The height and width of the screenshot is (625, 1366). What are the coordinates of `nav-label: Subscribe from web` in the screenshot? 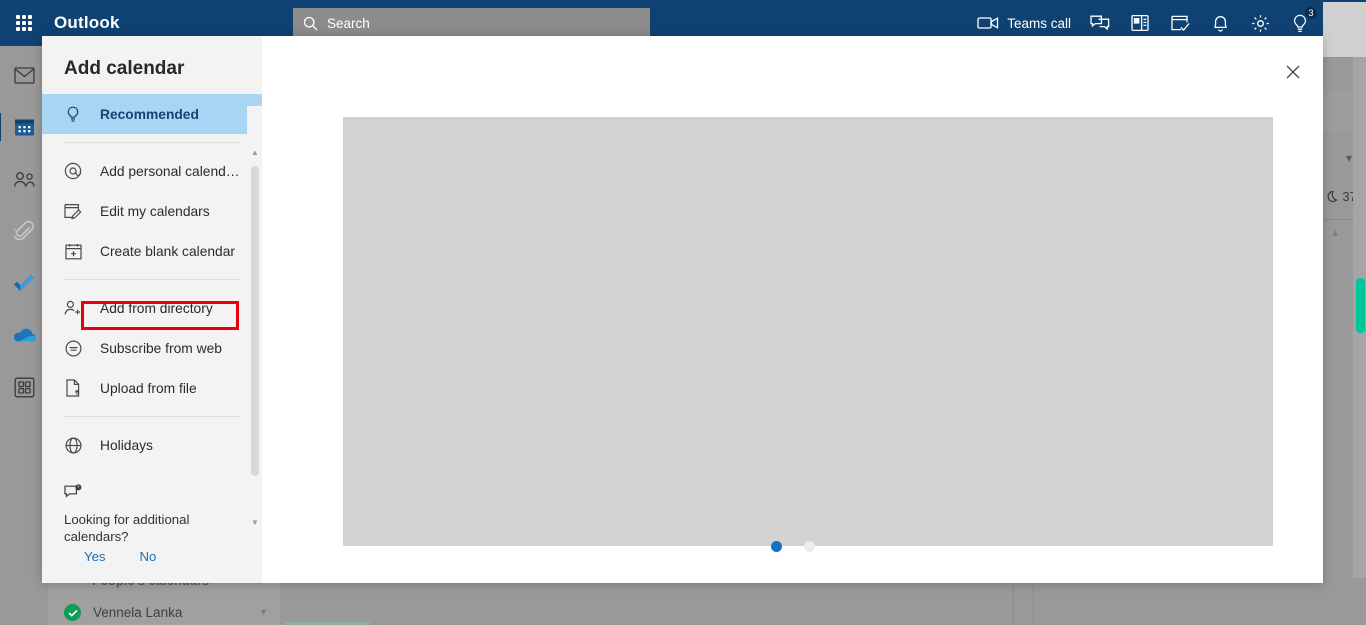 It's located at (161, 348).